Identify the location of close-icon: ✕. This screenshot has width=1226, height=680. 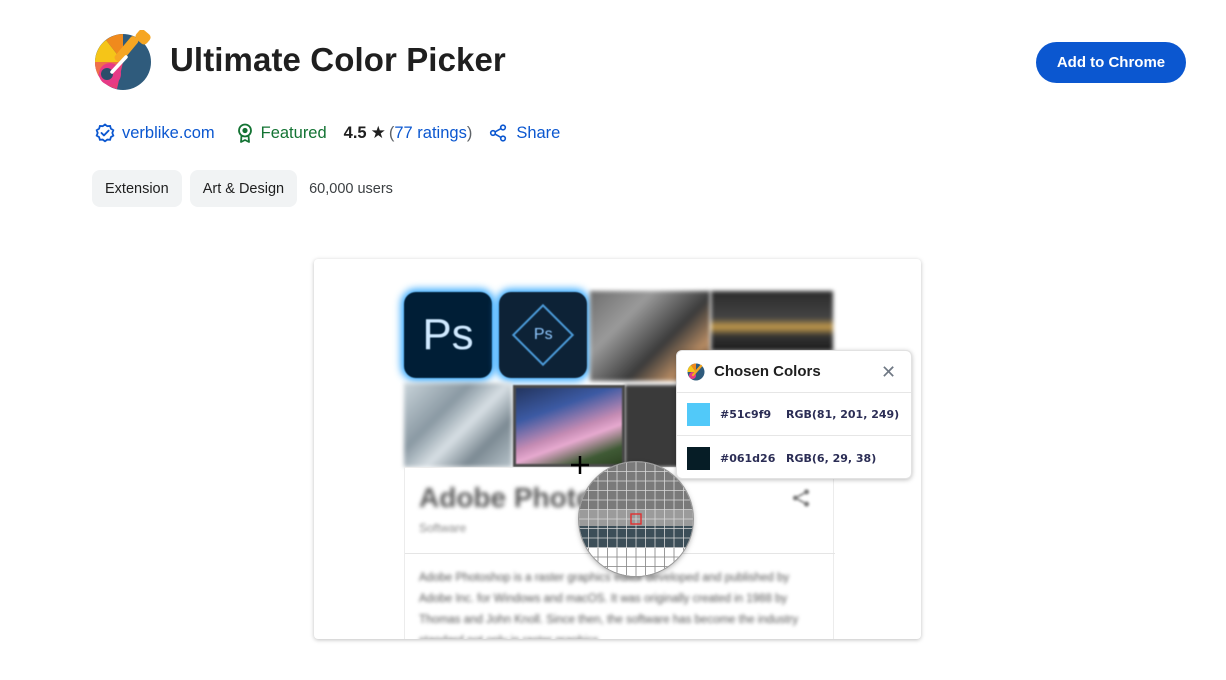
(888, 372).